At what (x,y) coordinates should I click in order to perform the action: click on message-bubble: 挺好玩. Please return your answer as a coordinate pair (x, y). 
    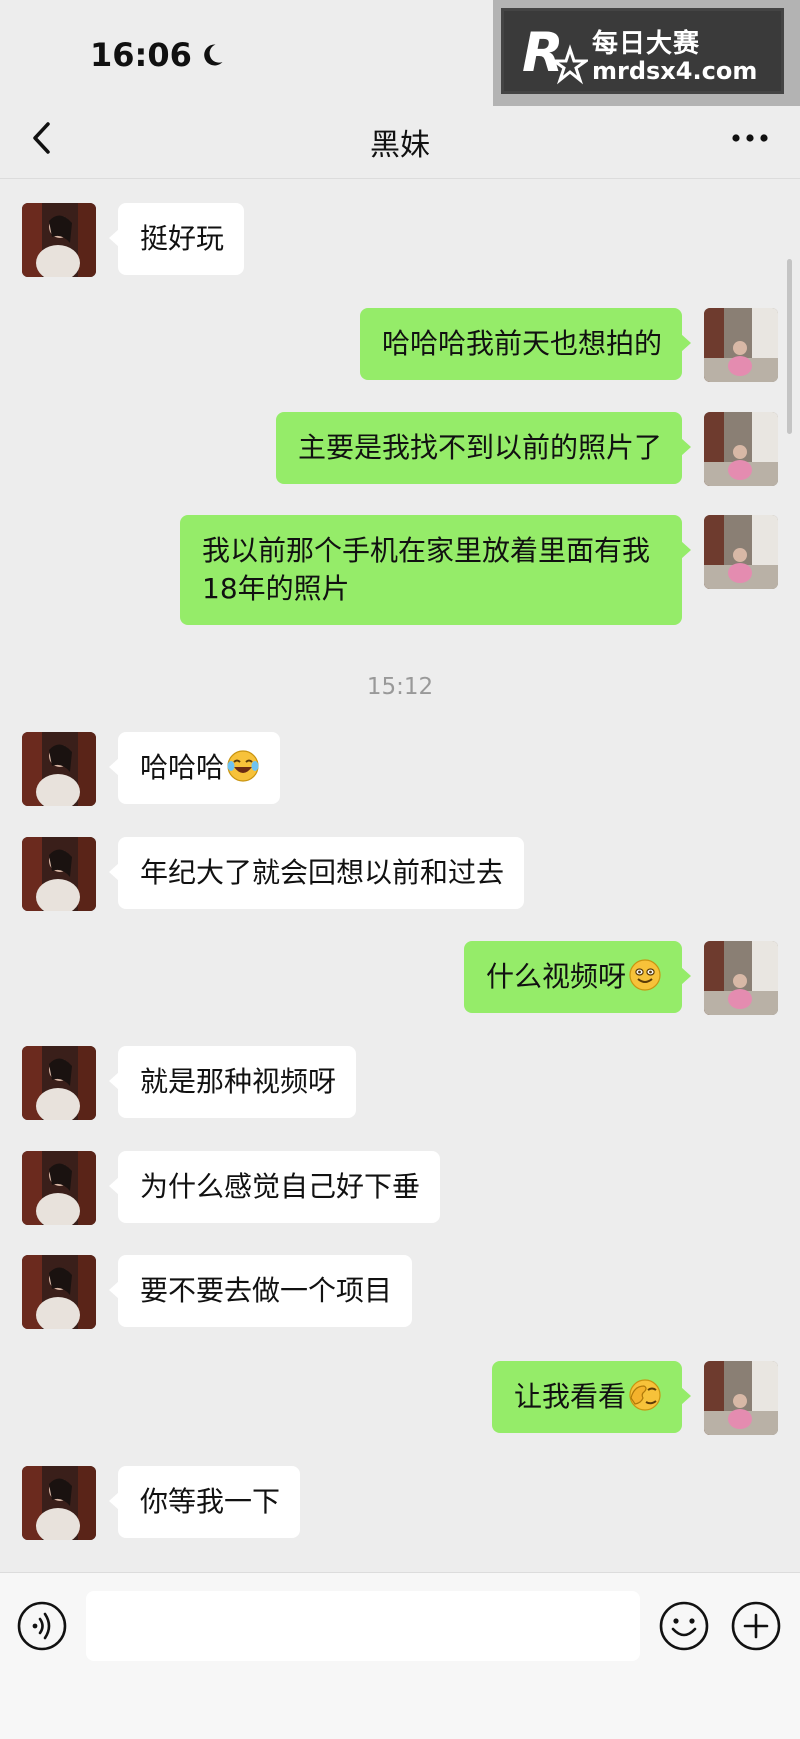
    Looking at the image, I should click on (176, 239).